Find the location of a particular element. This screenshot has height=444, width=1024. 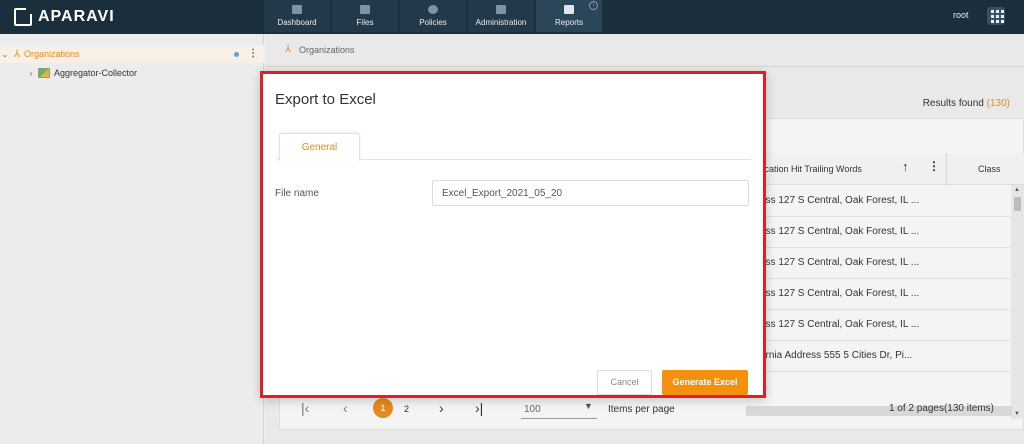

last-page-icon: ›| is located at coordinates (479, 408).